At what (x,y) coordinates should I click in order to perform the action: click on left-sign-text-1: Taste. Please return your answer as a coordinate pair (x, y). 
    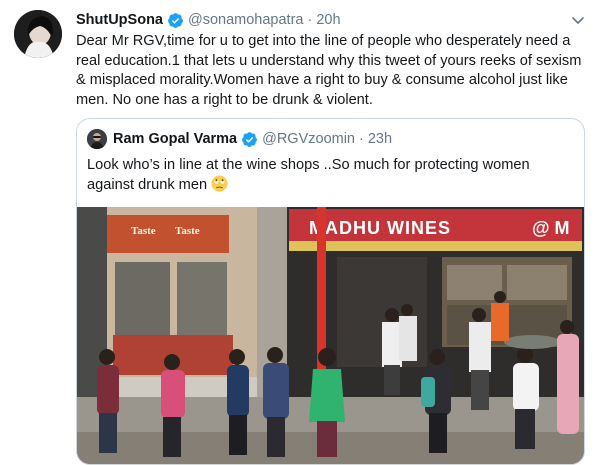
    Looking at the image, I should click on (143, 231).